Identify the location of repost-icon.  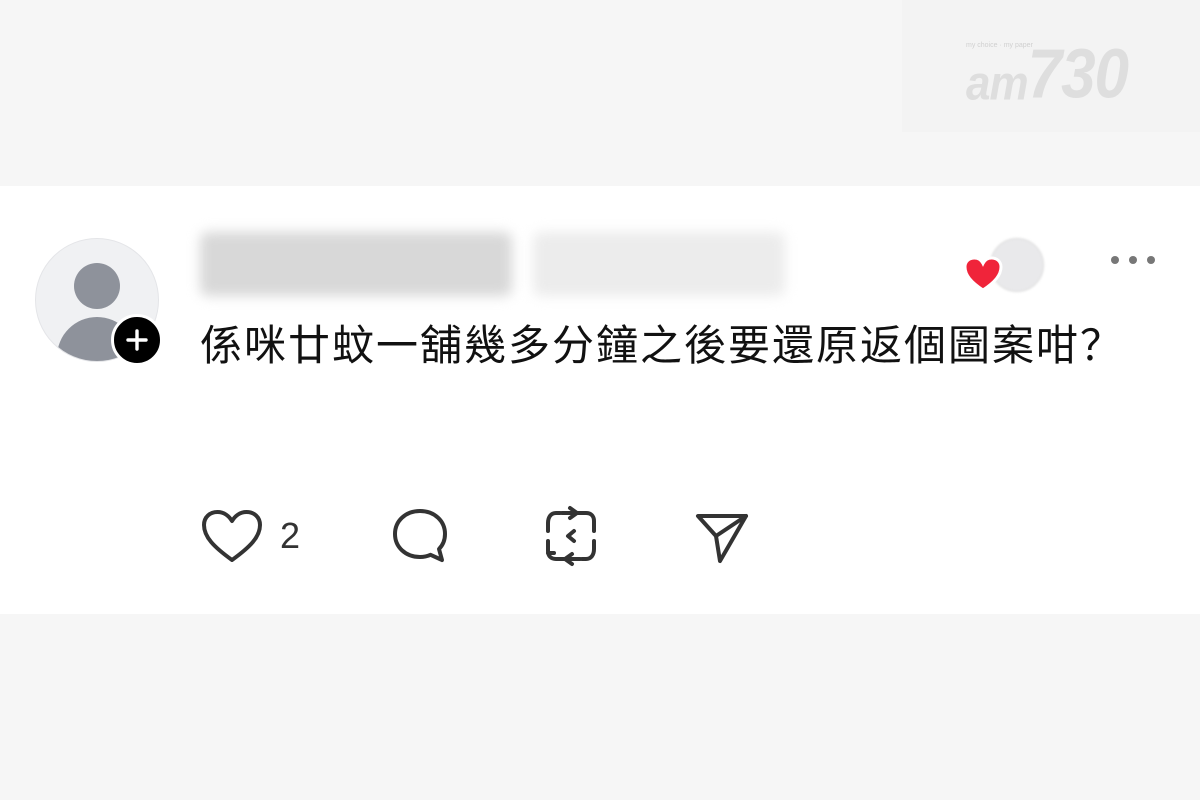
(571, 536).